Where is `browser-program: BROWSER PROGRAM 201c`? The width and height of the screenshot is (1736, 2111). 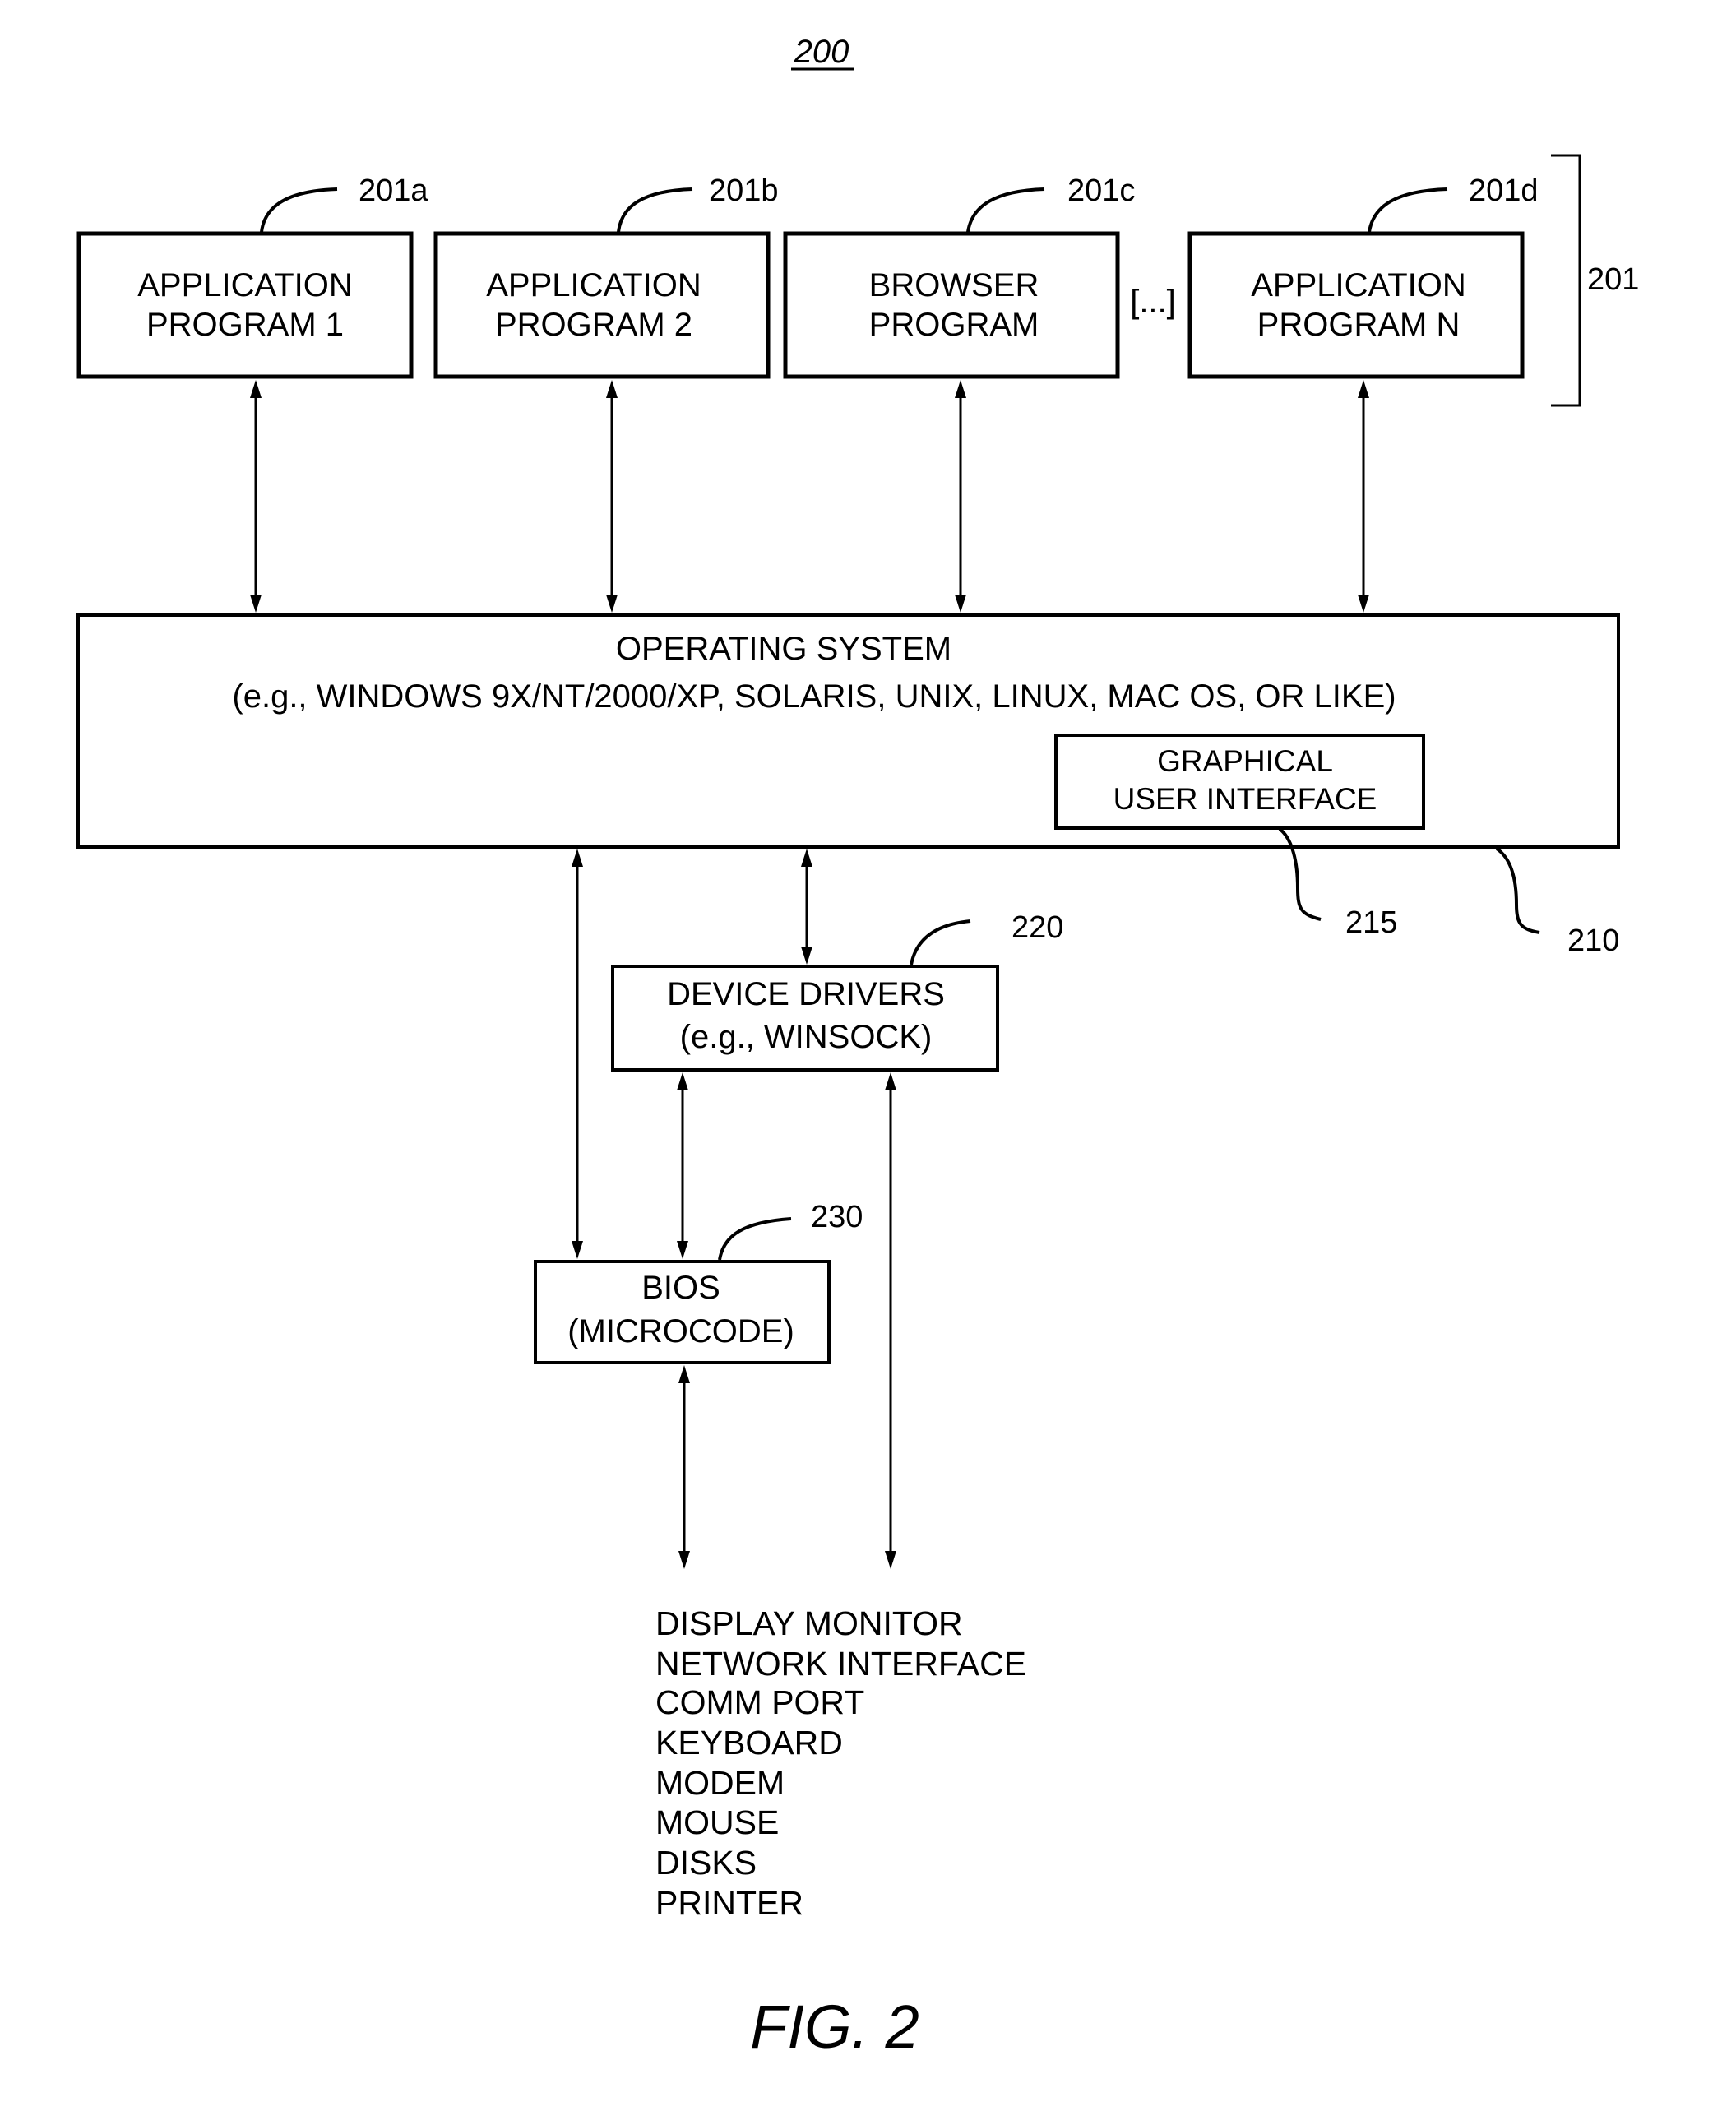
browser-program: BROWSER PROGRAM 201c is located at coordinates (959, 276).